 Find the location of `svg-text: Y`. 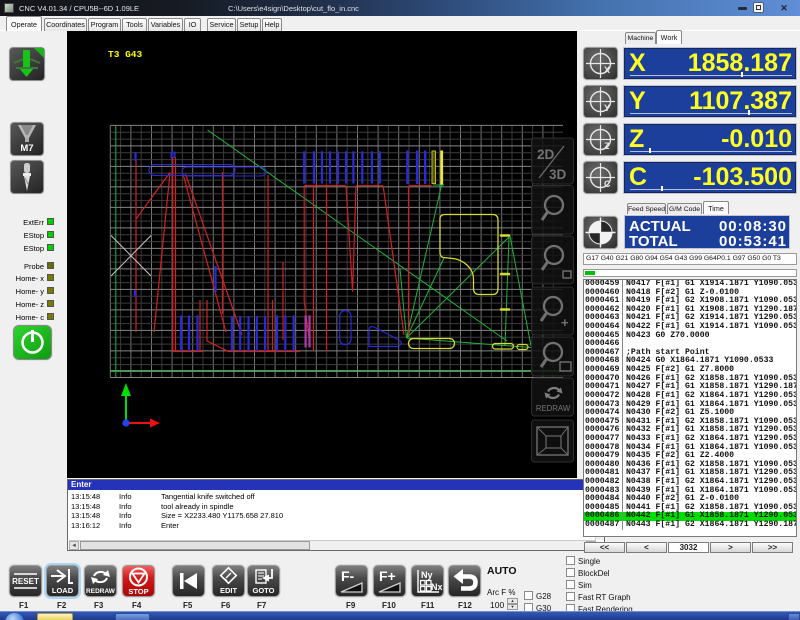

svg-text: Y is located at coordinates (607, 108).